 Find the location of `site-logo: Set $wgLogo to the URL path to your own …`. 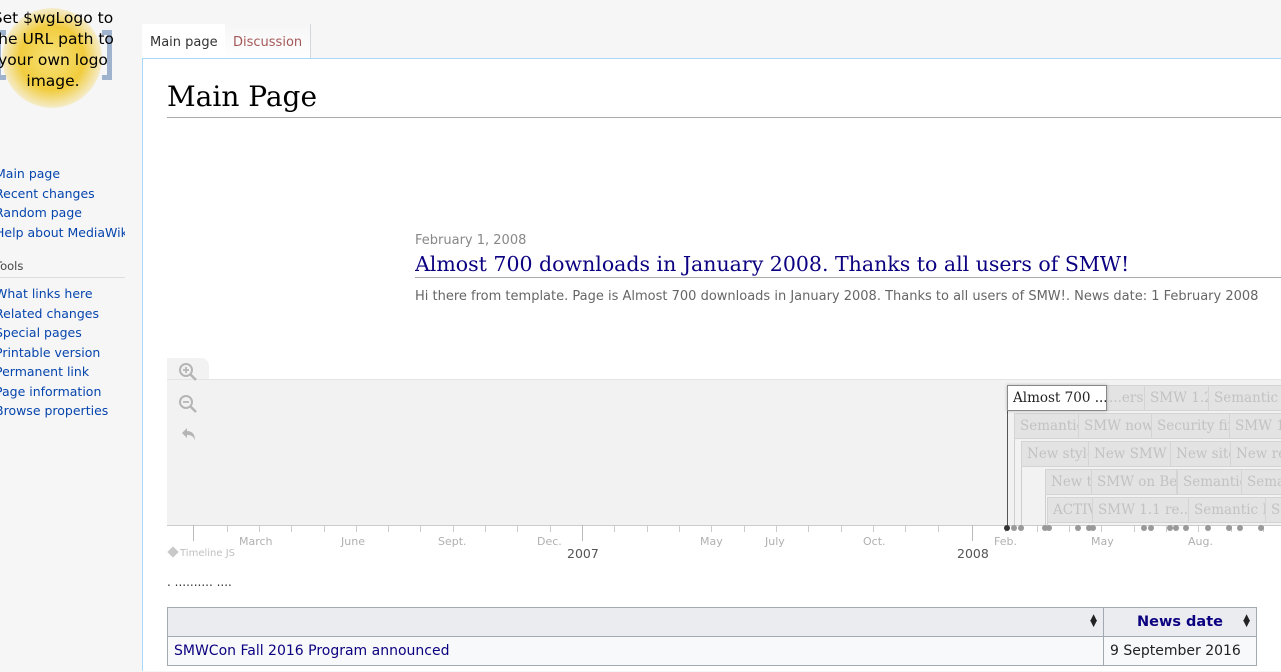

site-logo: Set $wgLogo to the URL path to your own … is located at coordinates (65, 60).